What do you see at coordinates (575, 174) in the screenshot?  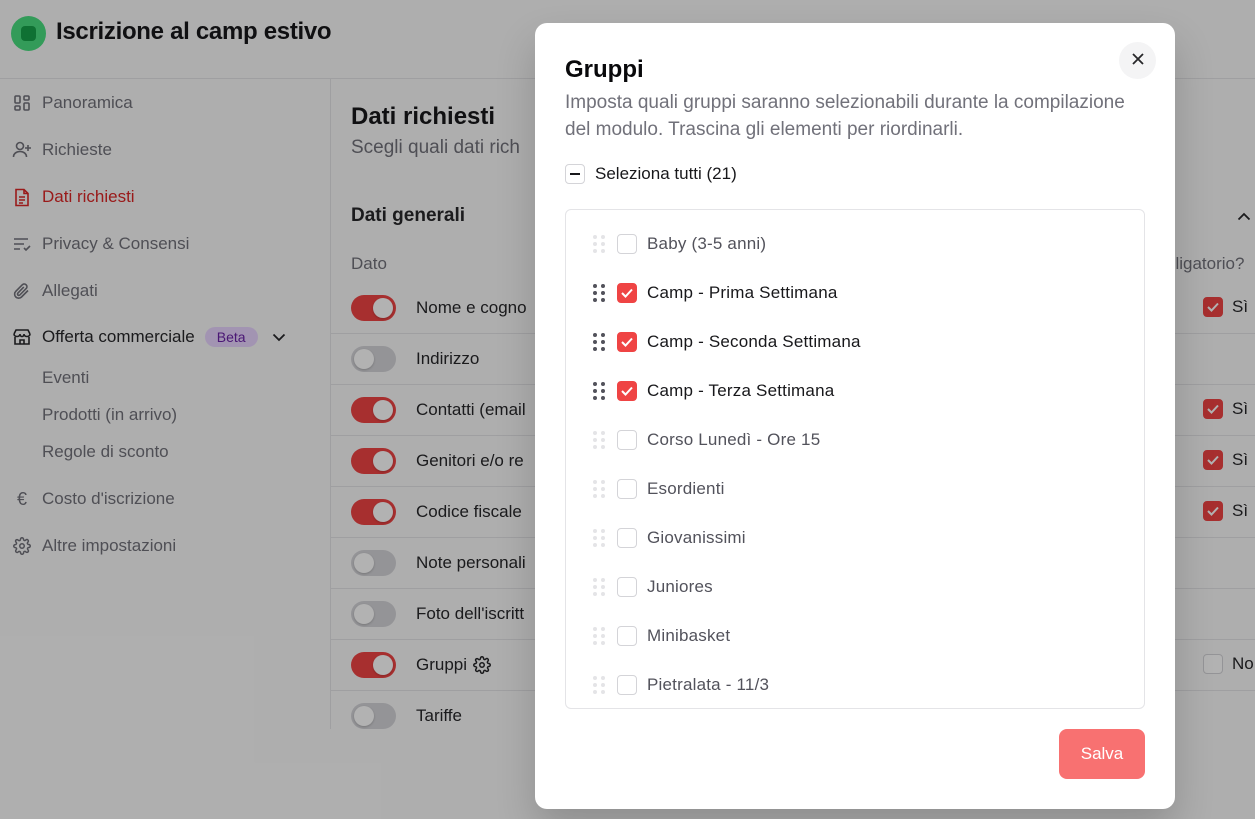 I see `indeterminate-icon` at bounding box center [575, 174].